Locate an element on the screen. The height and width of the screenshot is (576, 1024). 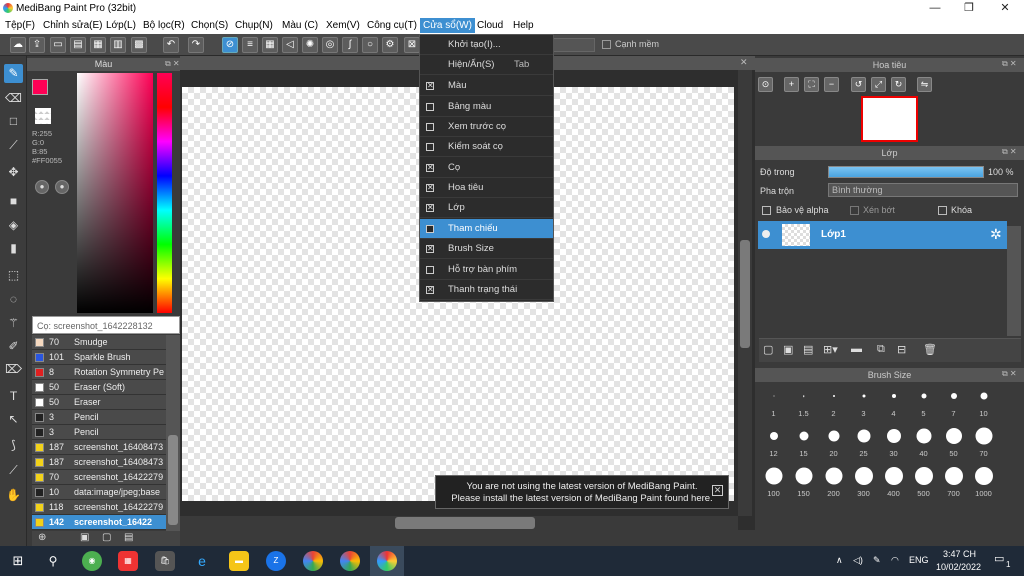
eraser-tool-icon: ⌫ is located at coordinates (13, 98).